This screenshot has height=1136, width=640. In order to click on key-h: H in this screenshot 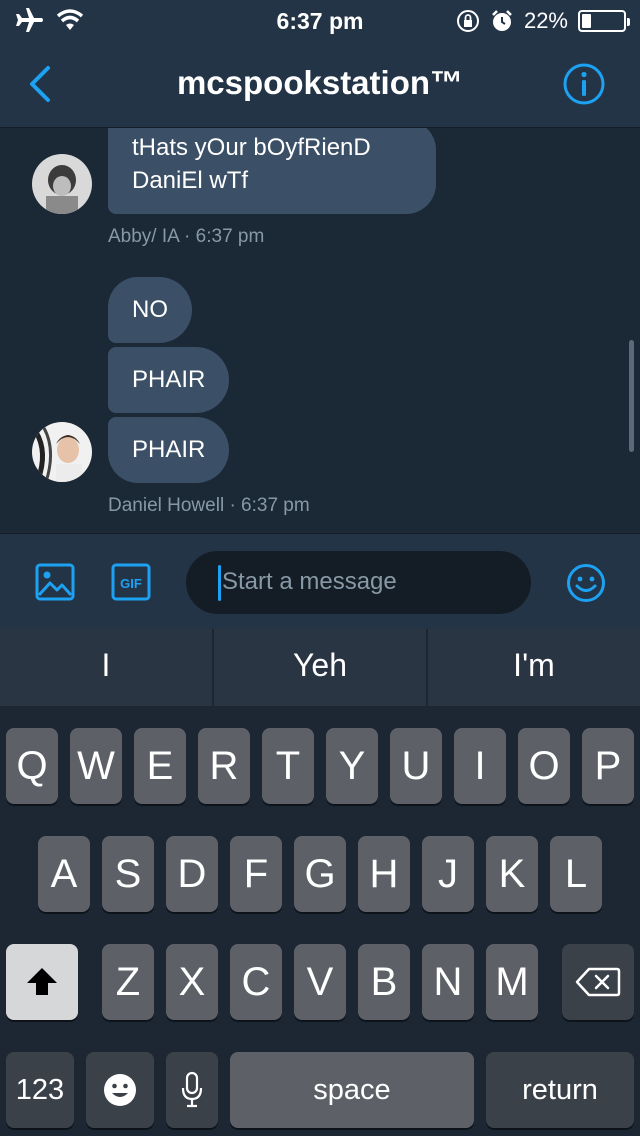, I will do `click(384, 874)`.